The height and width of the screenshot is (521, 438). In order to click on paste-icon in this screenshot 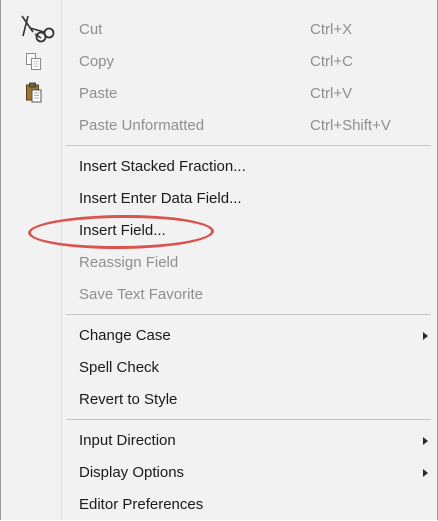, I will do `click(34, 92)`.